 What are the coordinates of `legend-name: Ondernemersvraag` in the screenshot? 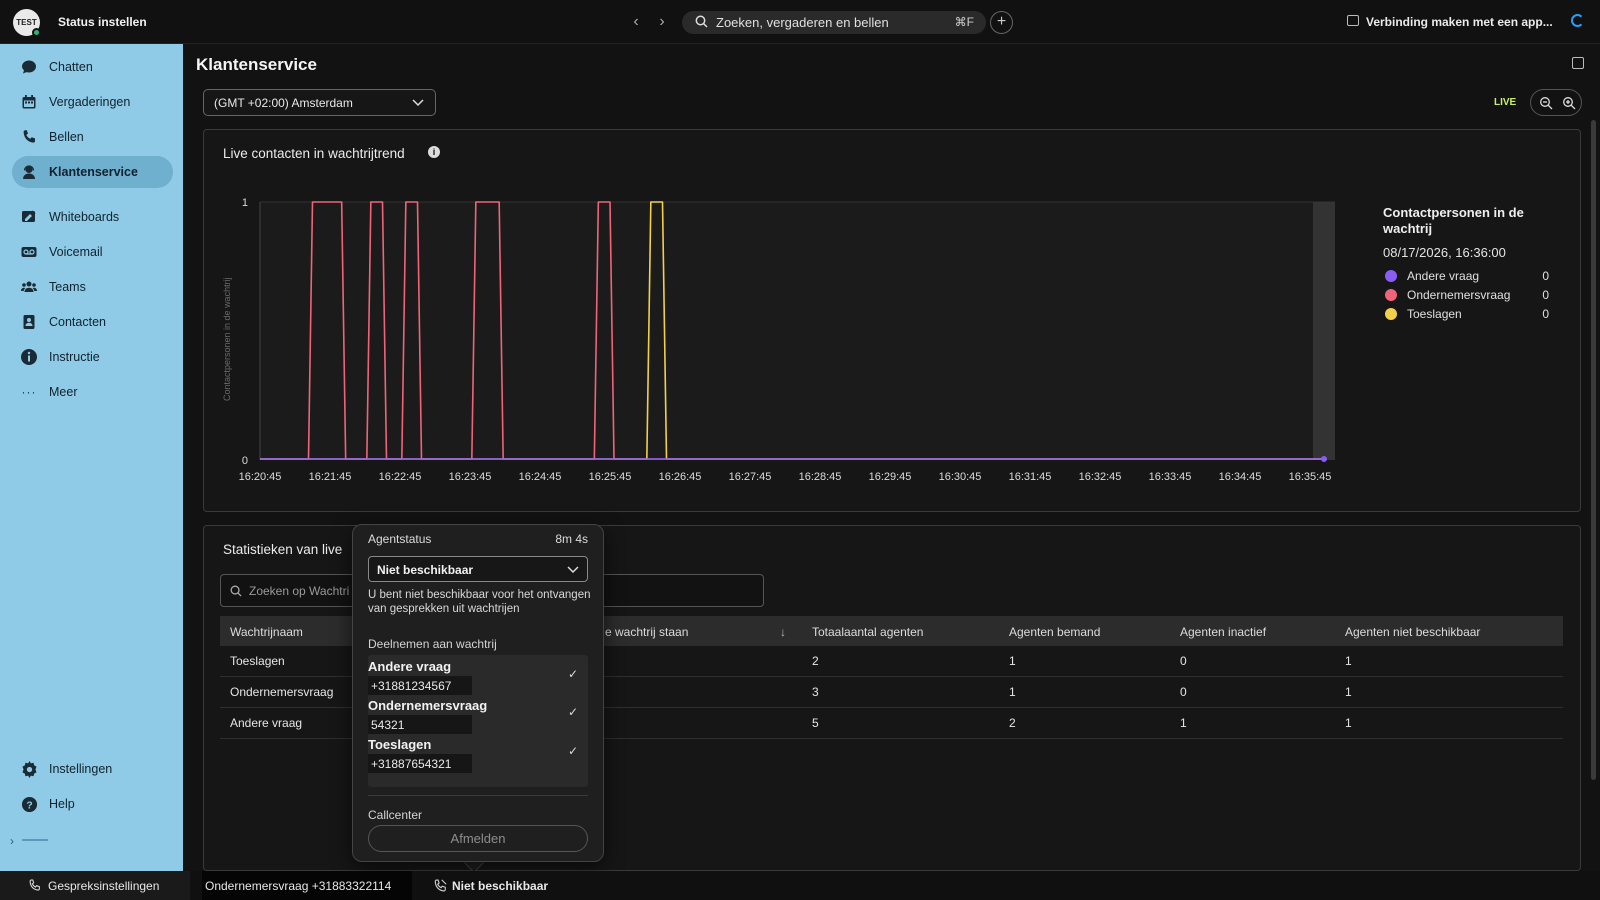 It's located at (1459, 295).